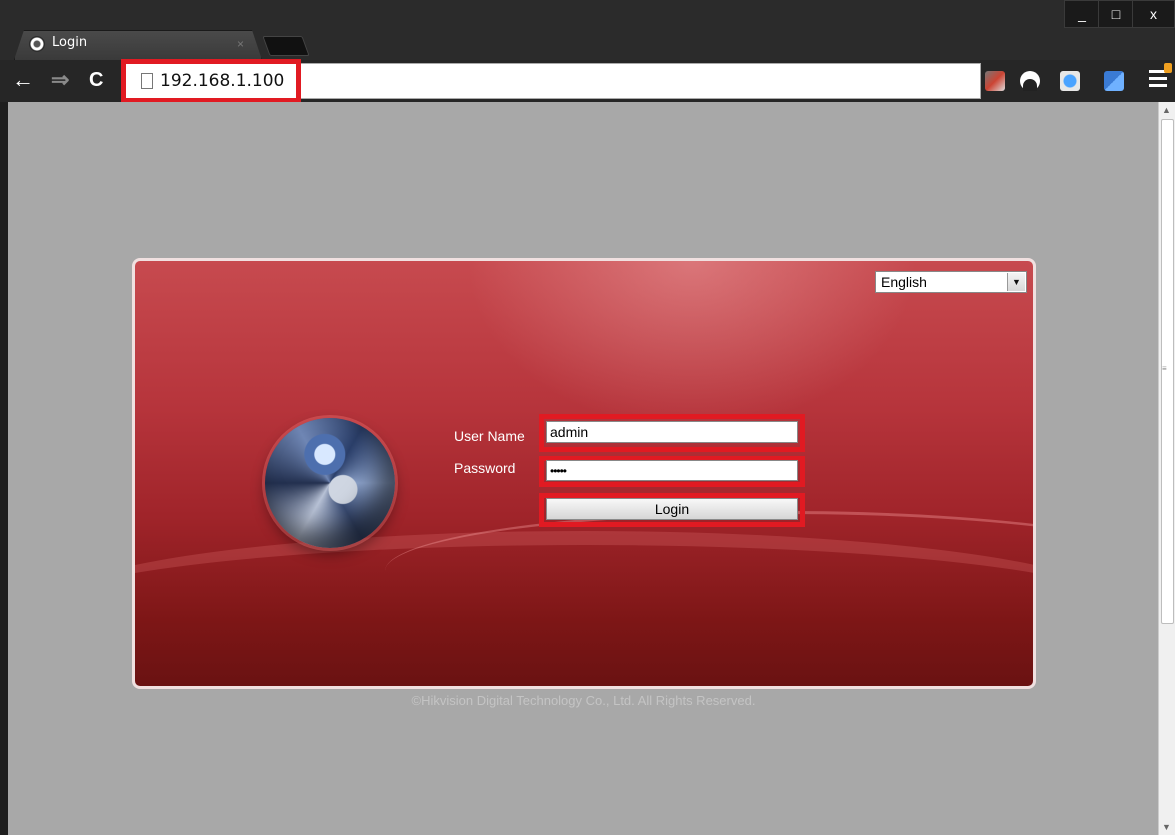 This screenshot has height=835, width=1175. What do you see at coordinates (1070, 81) in the screenshot?
I see `ie-tab-icon` at bounding box center [1070, 81].